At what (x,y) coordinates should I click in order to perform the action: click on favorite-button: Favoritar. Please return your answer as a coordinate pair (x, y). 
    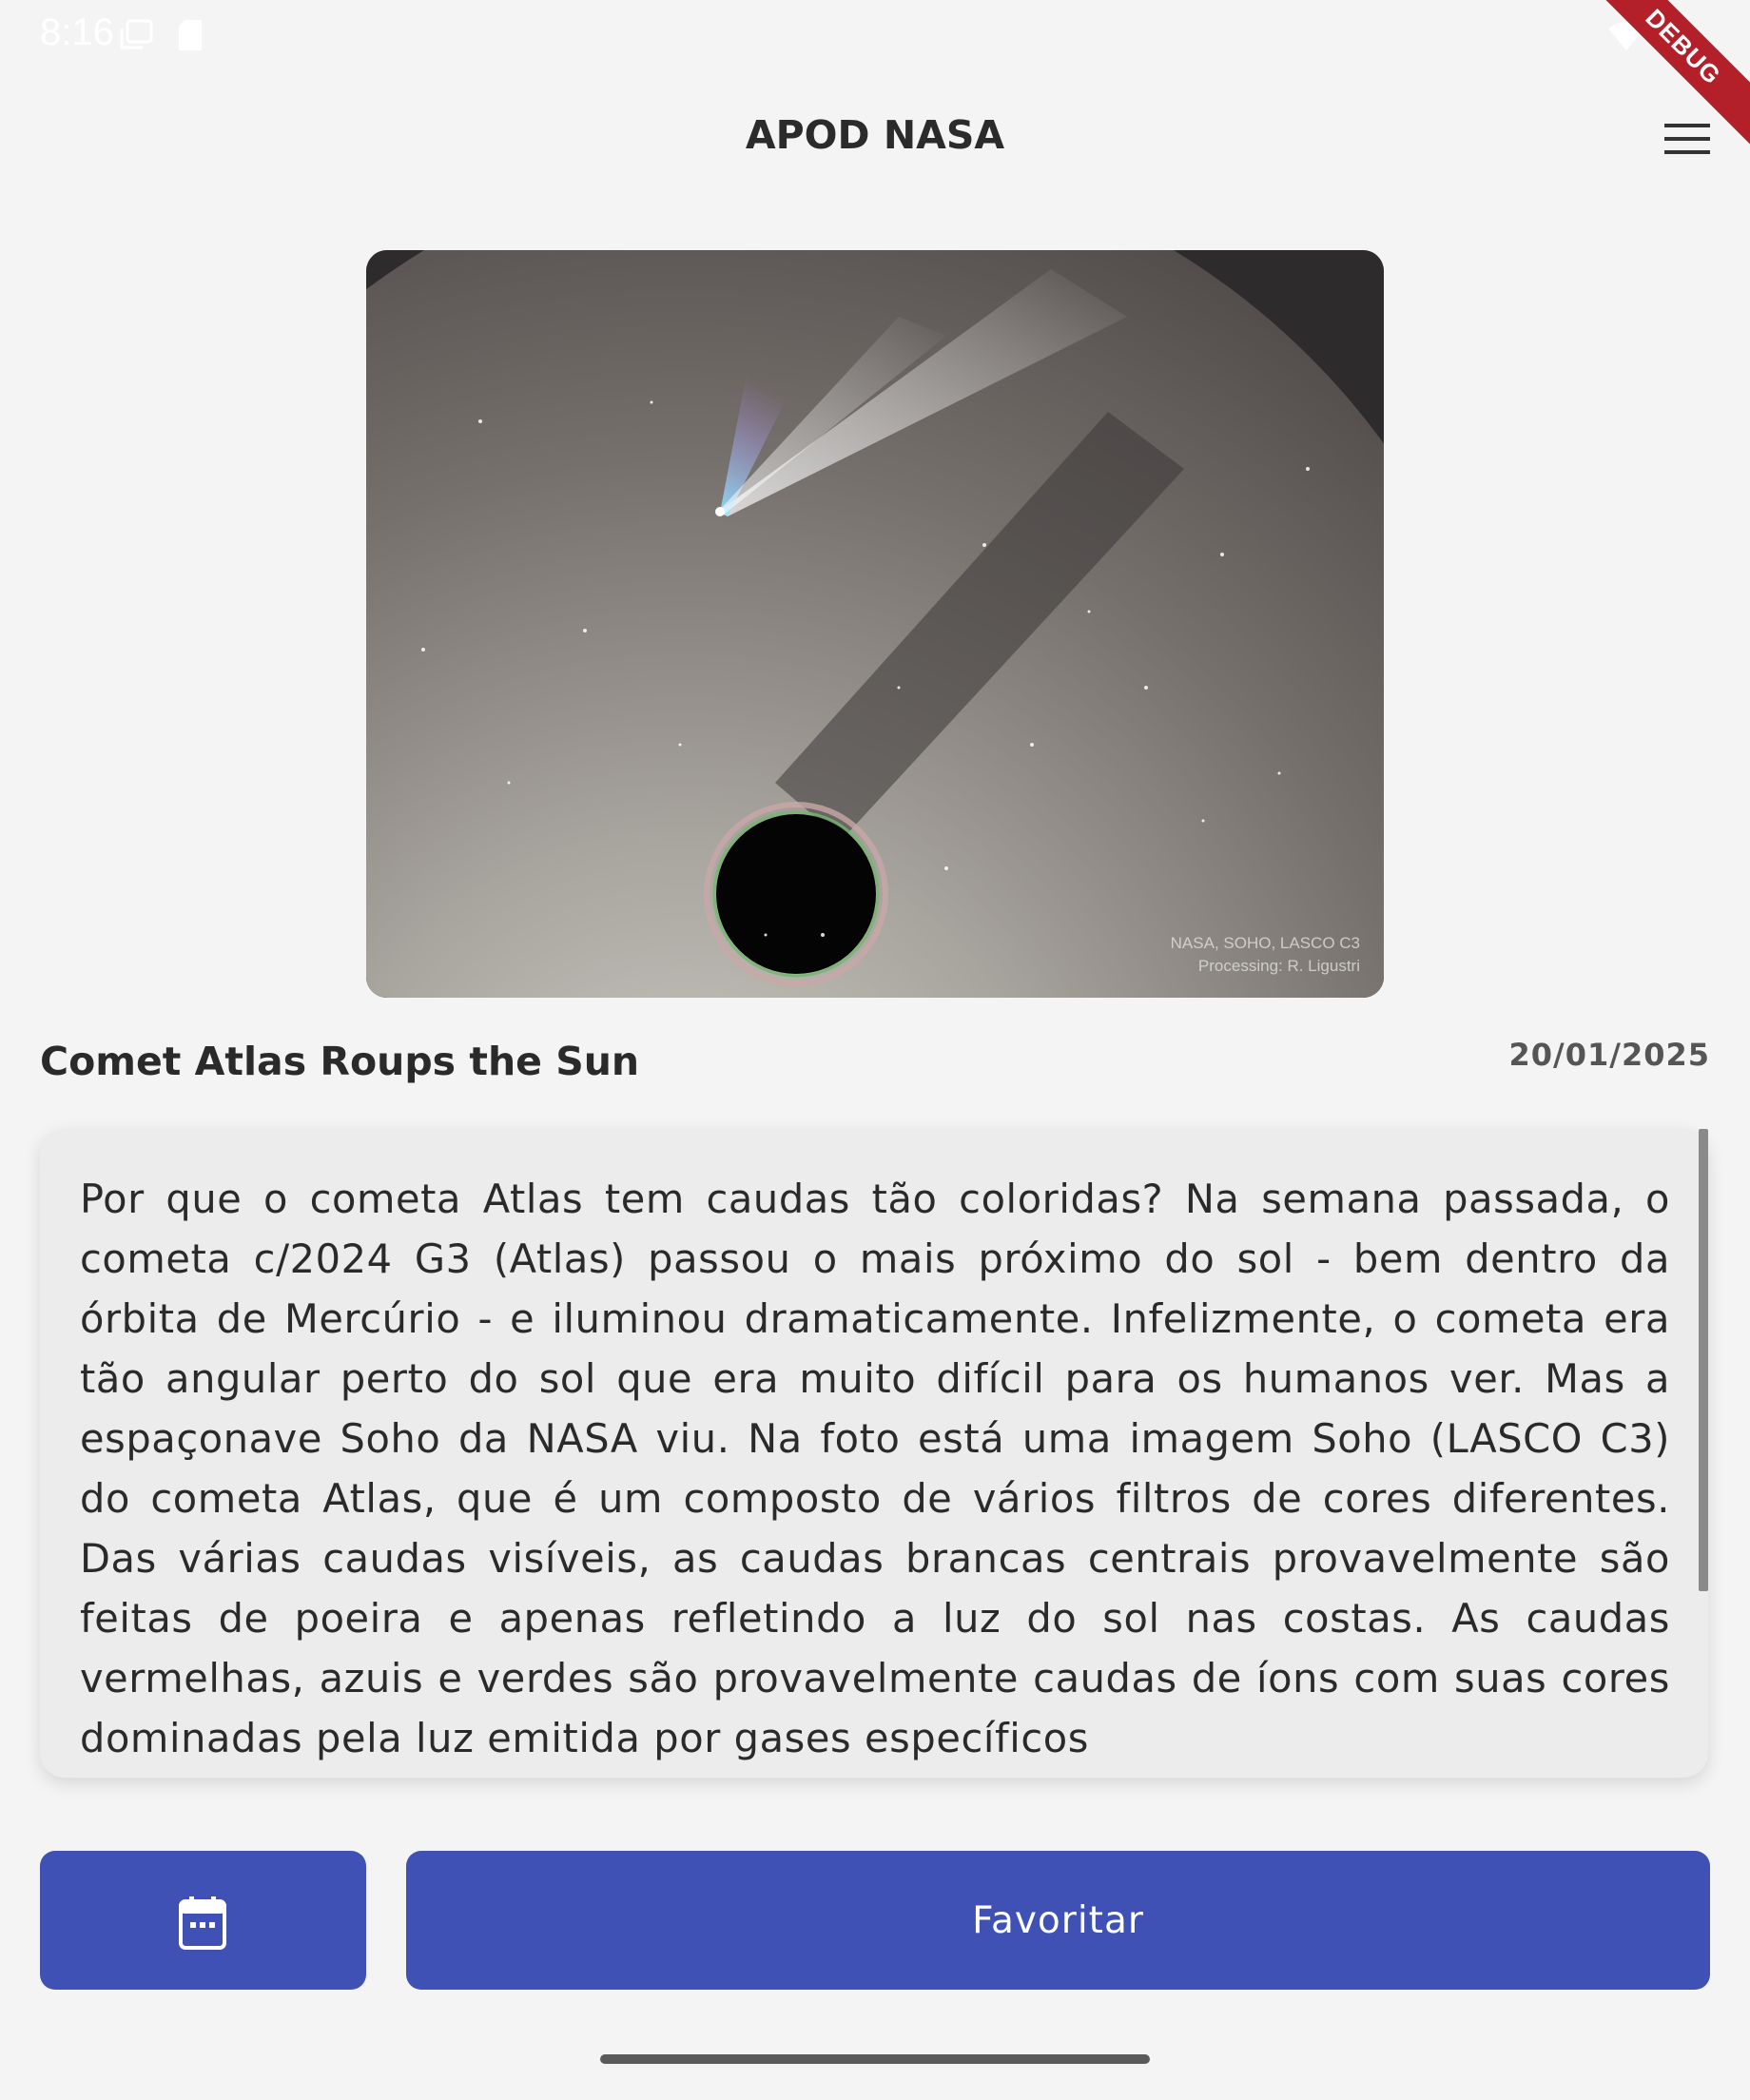
    Looking at the image, I should click on (1058, 1920).